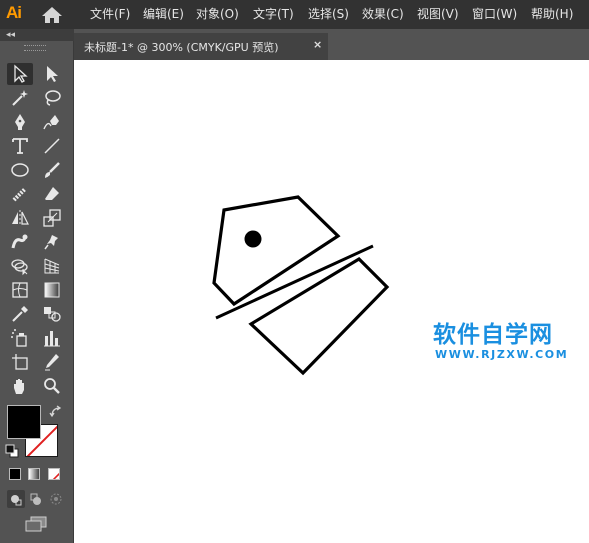 The image size is (589, 543). I want to click on artwork, so click(301, 285).